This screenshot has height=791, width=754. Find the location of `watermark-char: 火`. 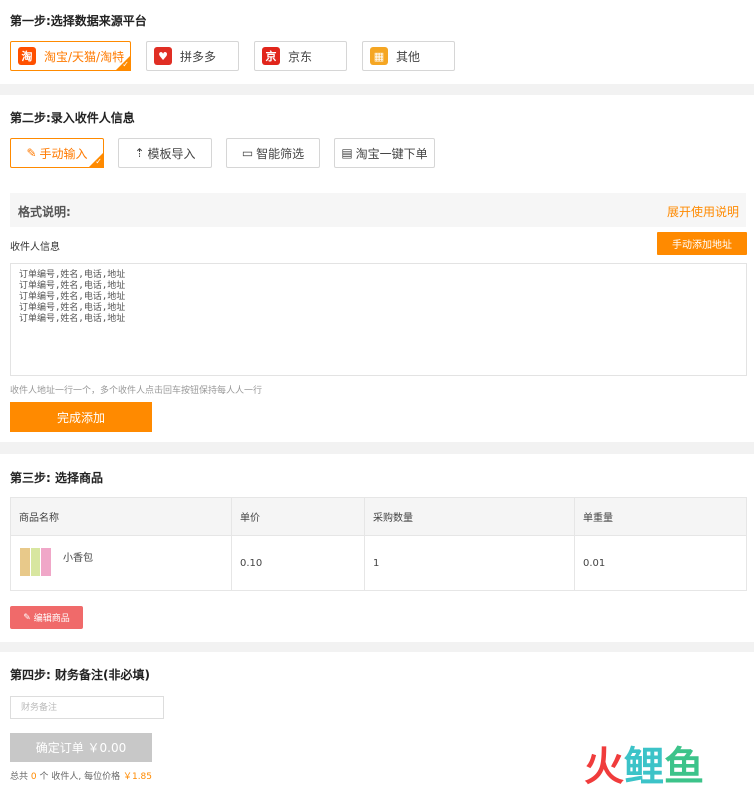

watermark-char: 火 is located at coordinates (604, 767).